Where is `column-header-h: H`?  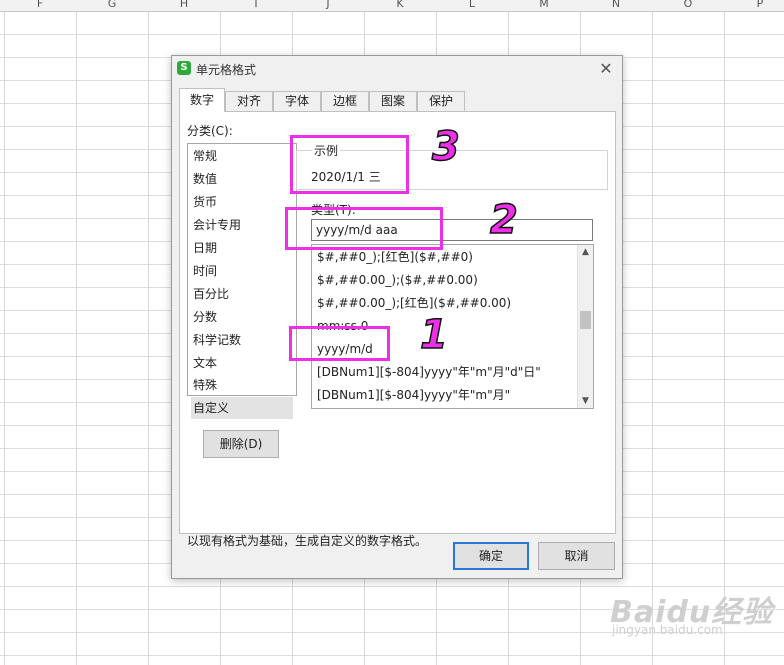
column-header-h: H is located at coordinates (184, 5).